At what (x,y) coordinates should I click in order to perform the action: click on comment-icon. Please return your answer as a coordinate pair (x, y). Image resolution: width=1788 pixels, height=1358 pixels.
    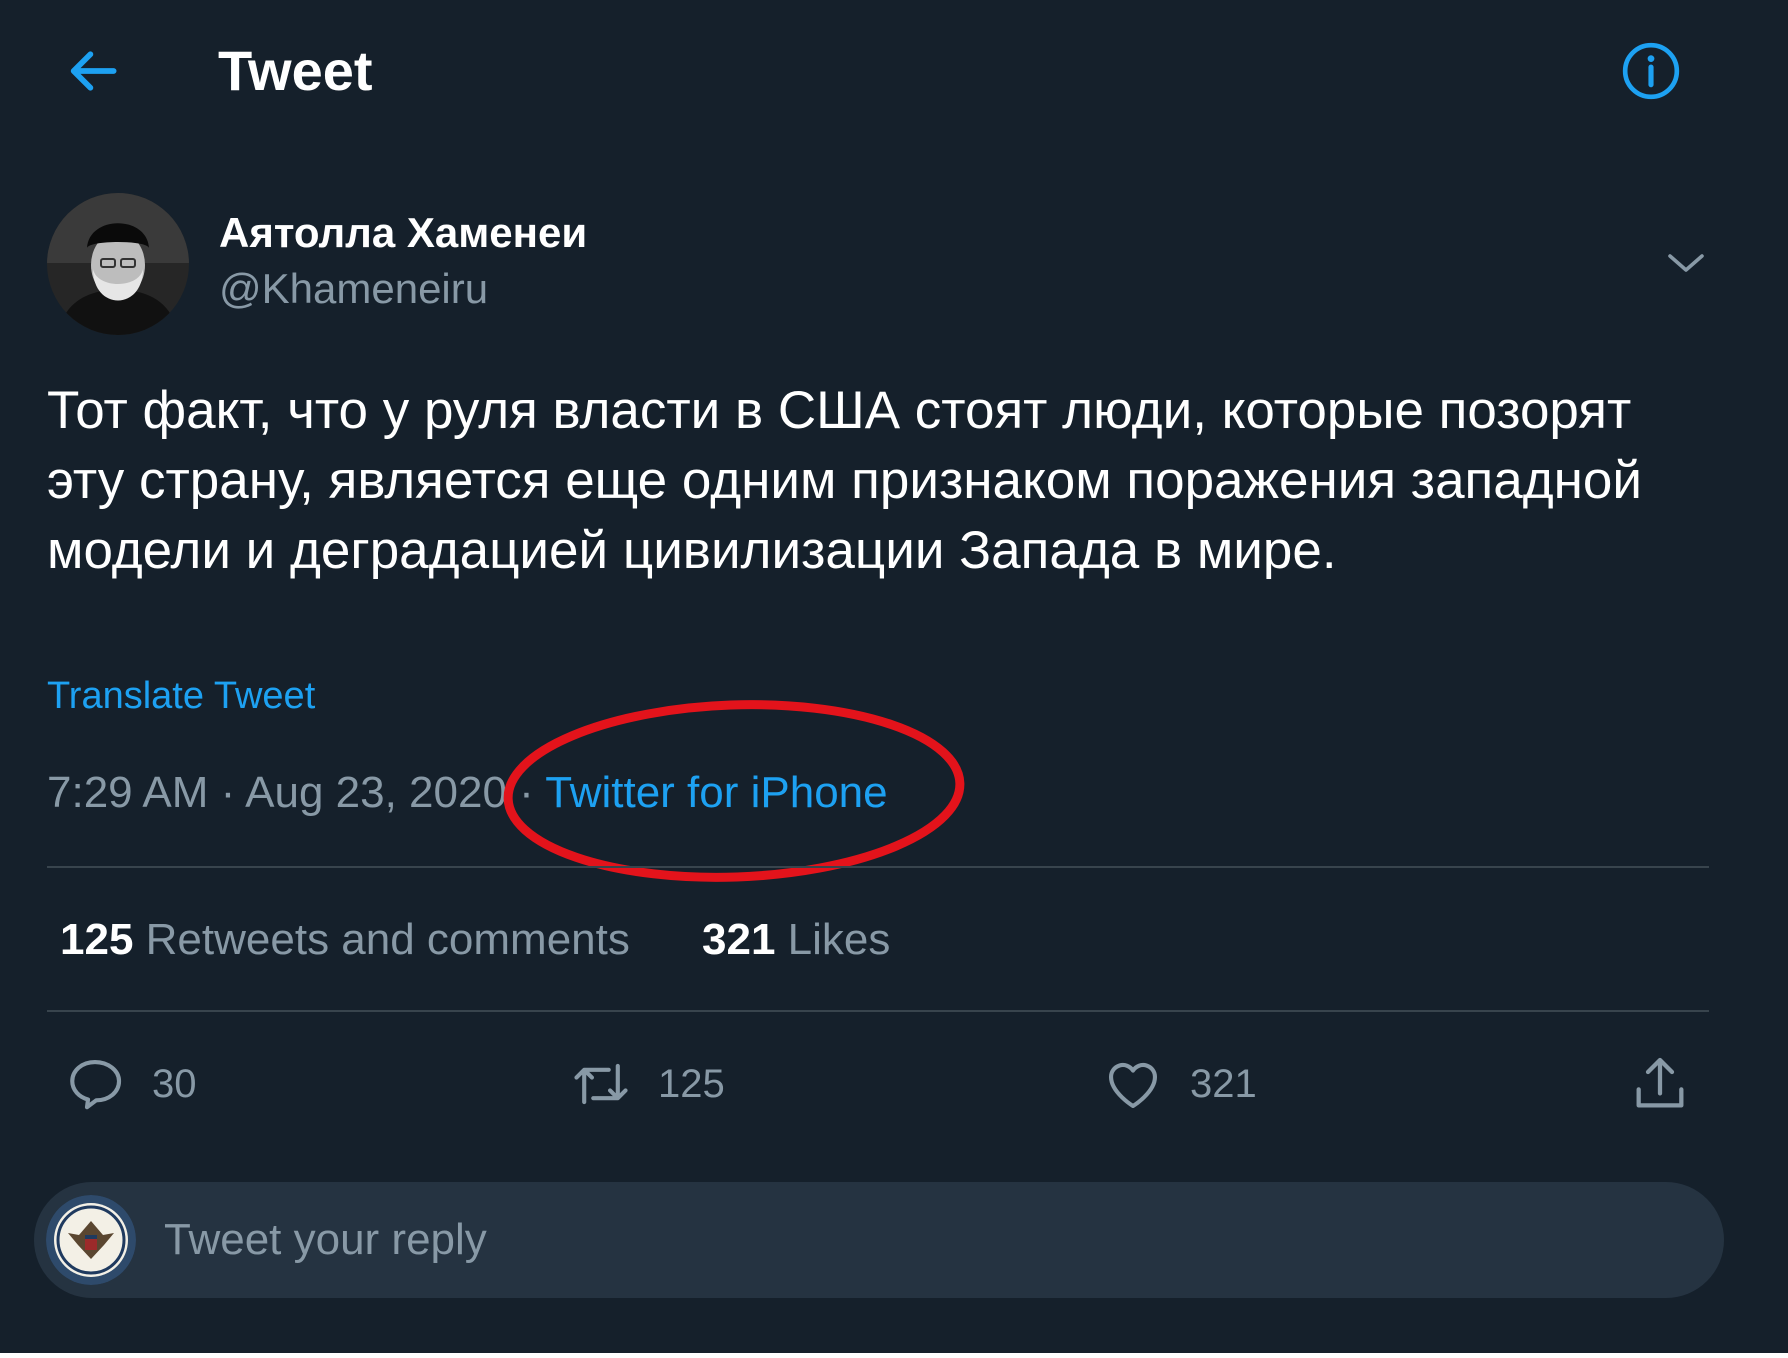
    Looking at the image, I should click on (96, 1084).